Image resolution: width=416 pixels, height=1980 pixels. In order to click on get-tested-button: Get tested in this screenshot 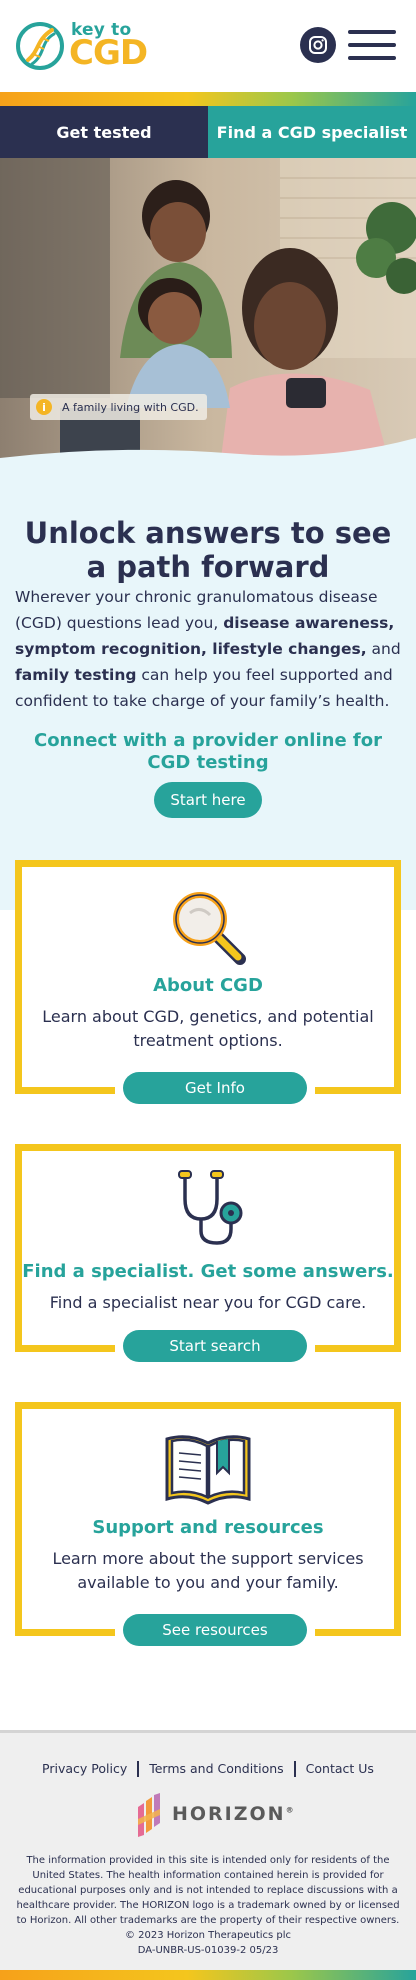, I will do `click(104, 132)`.